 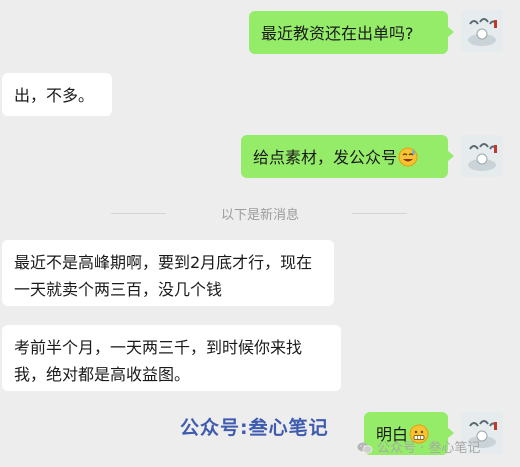 What do you see at coordinates (379, 213) in the screenshot?
I see `divider-line` at bounding box center [379, 213].